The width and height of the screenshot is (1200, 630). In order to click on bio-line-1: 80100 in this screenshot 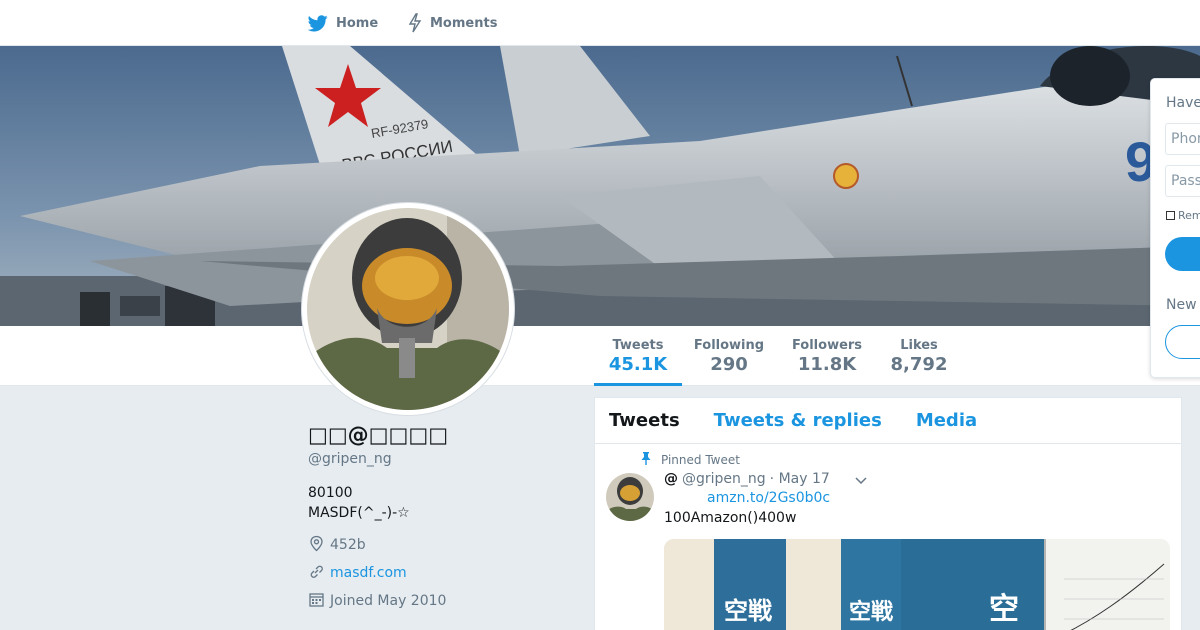, I will do `click(330, 493)`.